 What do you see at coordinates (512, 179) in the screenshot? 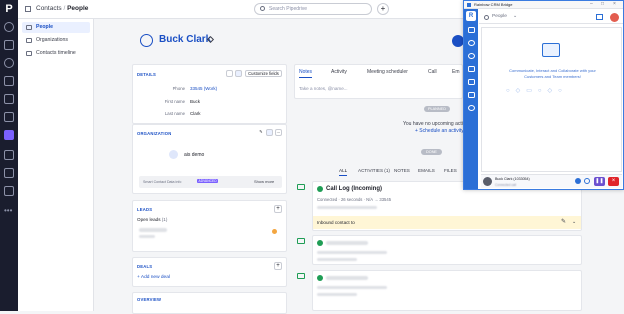
I see `caller-name: Buck Clark (1033054)` at bounding box center [512, 179].